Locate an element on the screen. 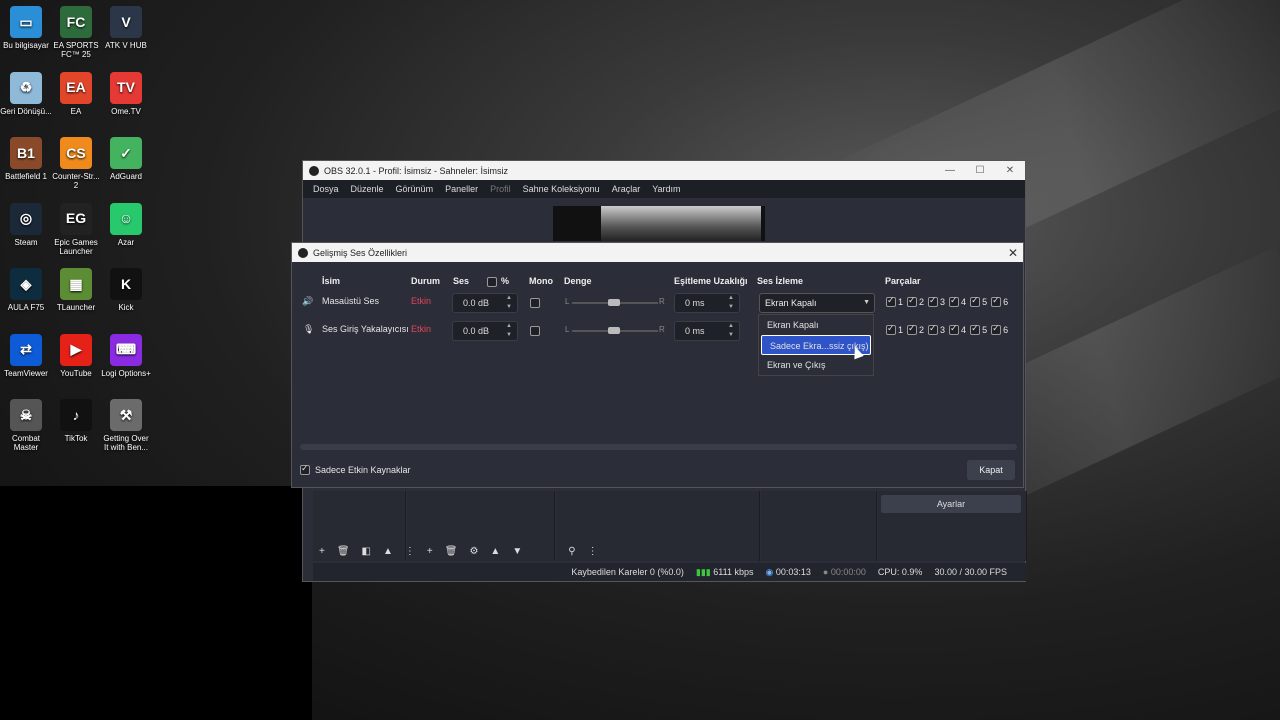 The image size is (1280, 720). percent-checkbox is located at coordinates (492, 282).